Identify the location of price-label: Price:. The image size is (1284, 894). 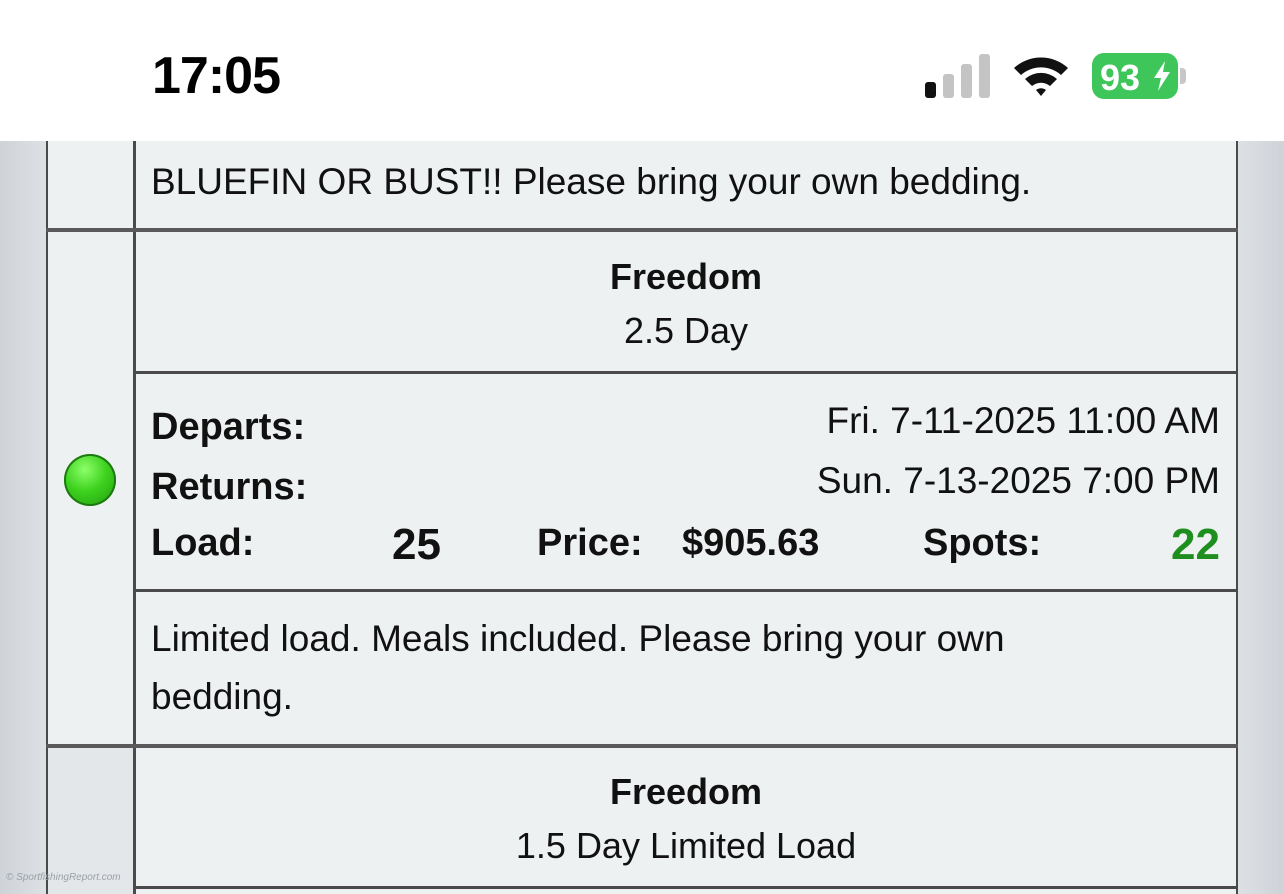
(590, 543).